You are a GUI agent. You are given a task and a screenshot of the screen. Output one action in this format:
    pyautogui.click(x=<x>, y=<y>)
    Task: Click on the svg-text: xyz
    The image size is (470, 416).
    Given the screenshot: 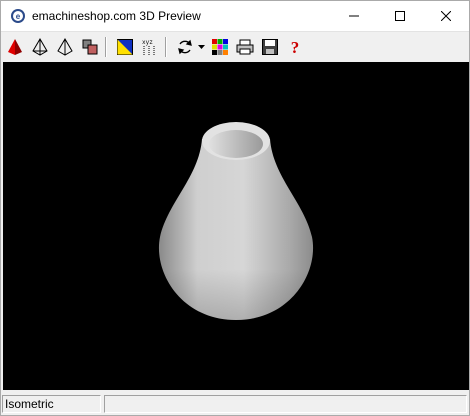 What is the action you would take?
    pyautogui.click(x=147, y=42)
    